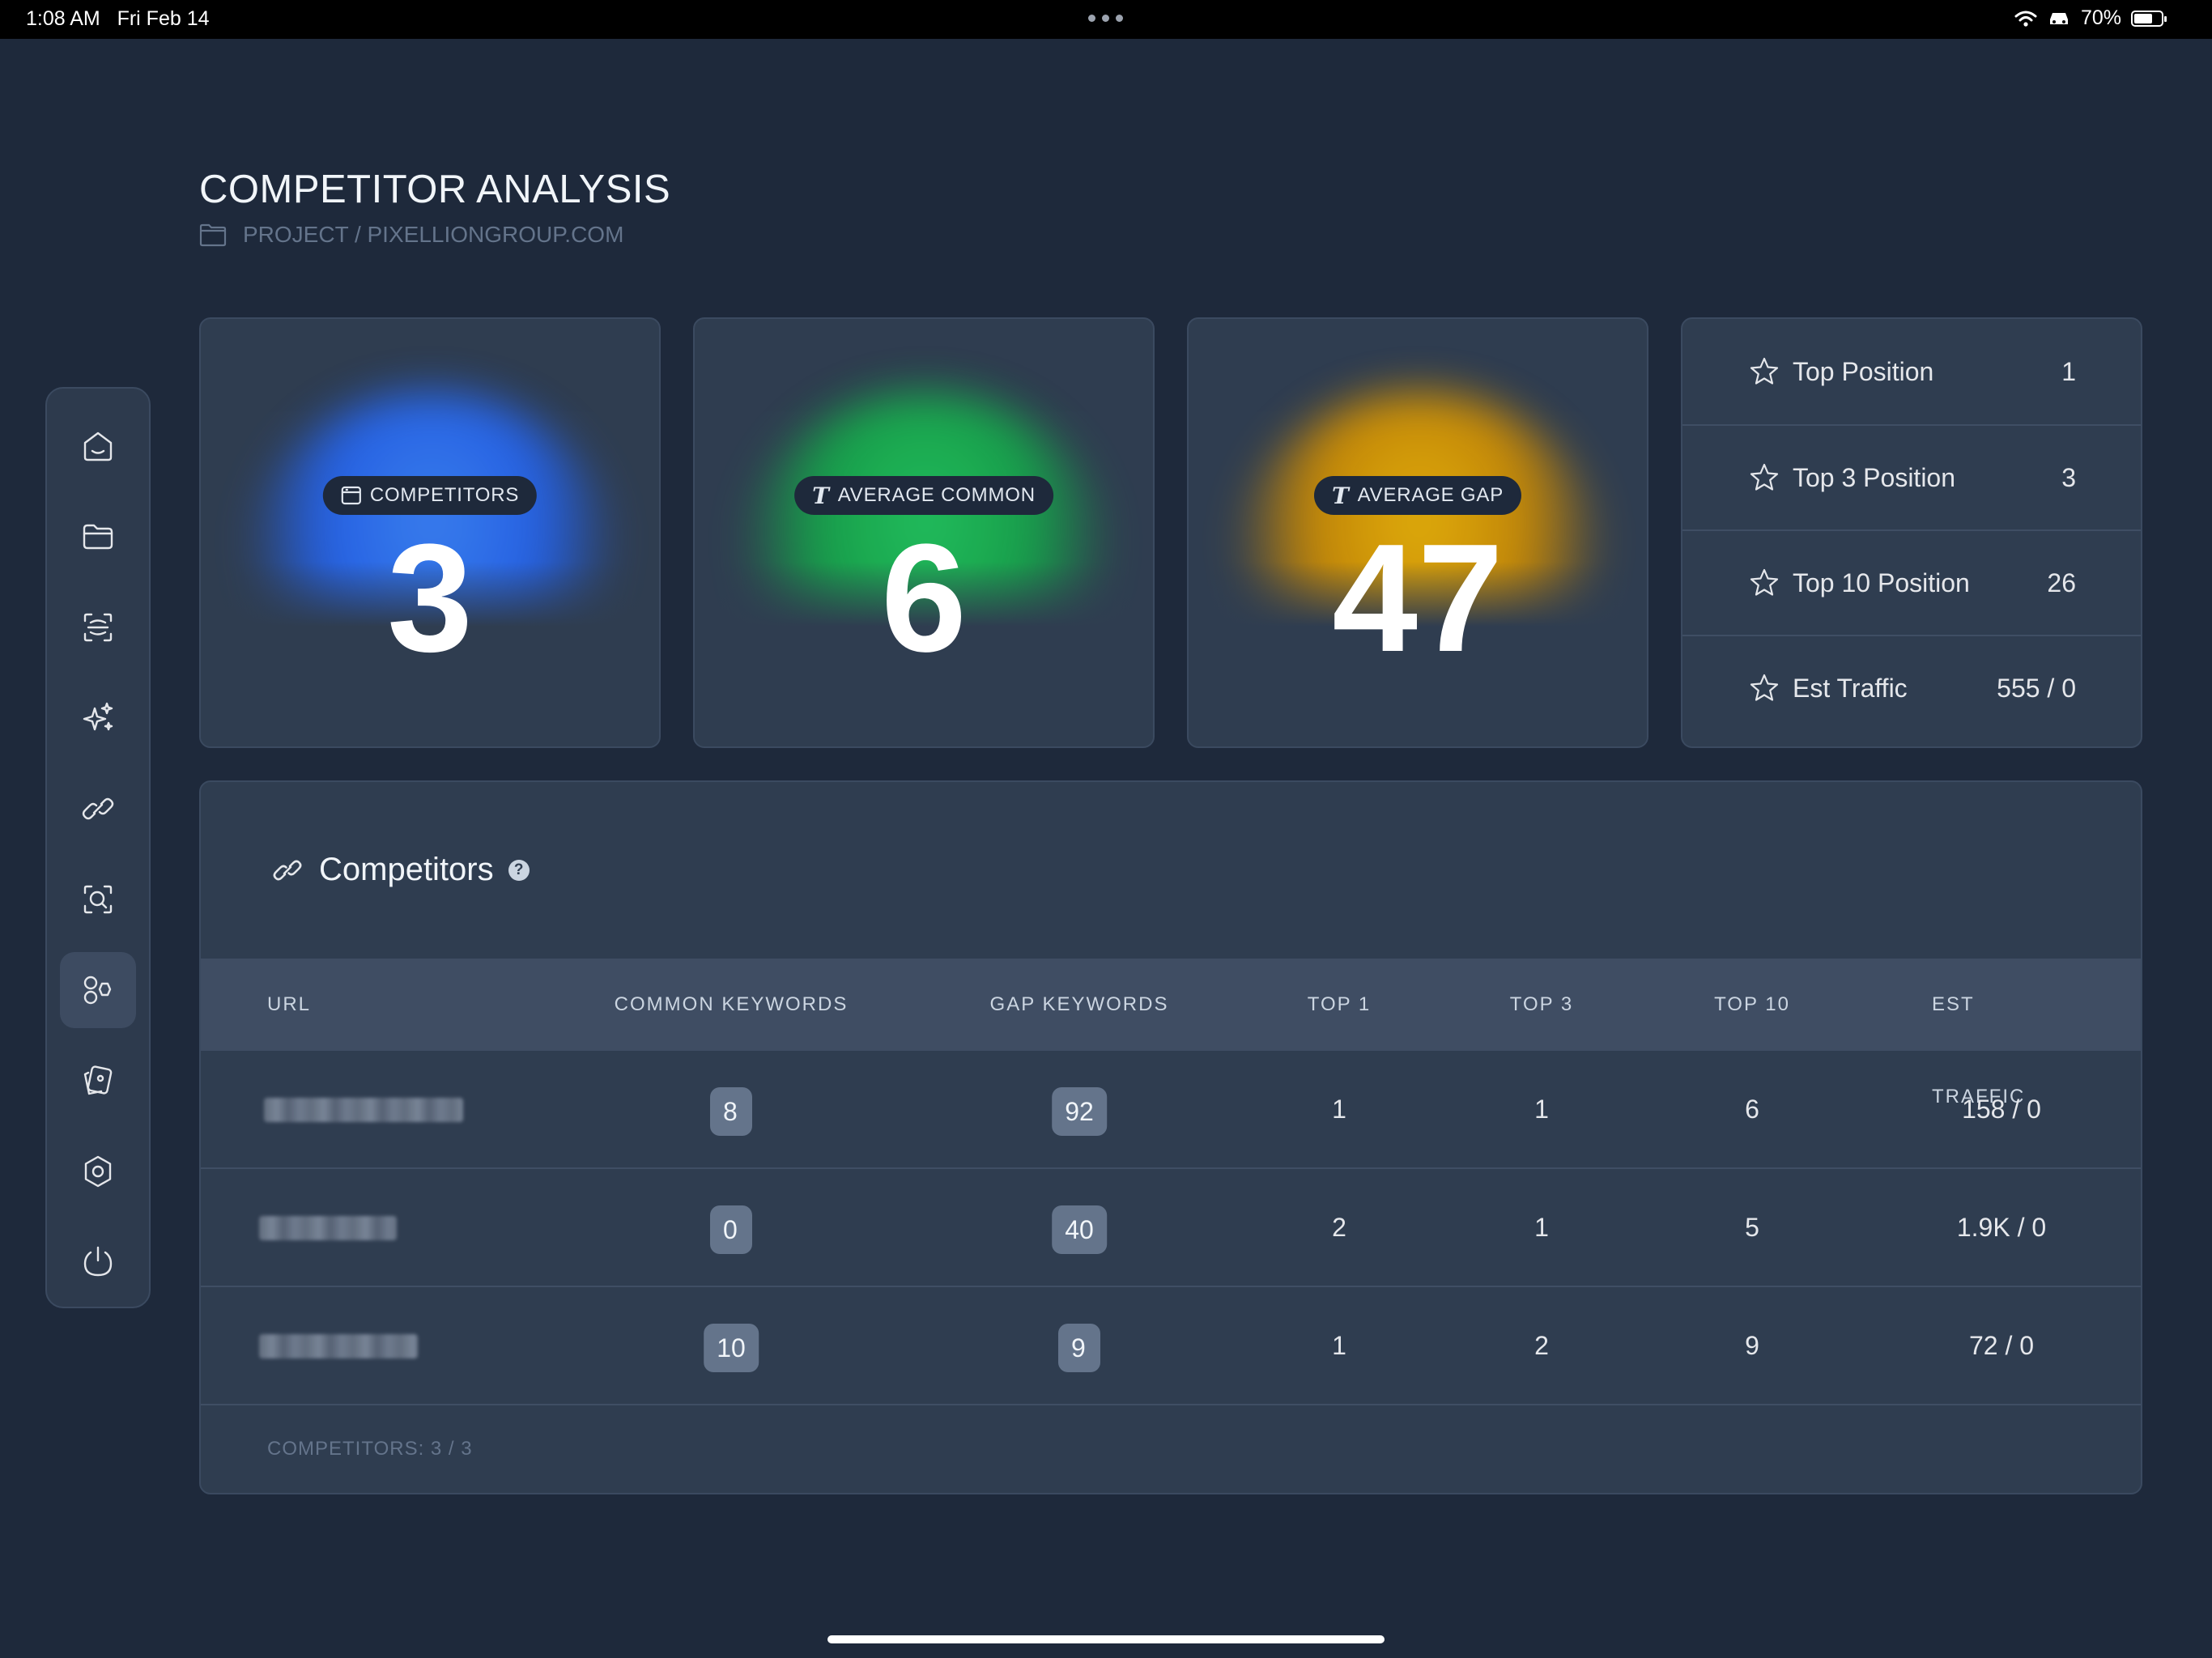 The image size is (2212, 1658). What do you see at coordinates (1881, 582) in the screenshot?
I see `summary-label: Top 10 Position` at bounding box center [1881, 582].